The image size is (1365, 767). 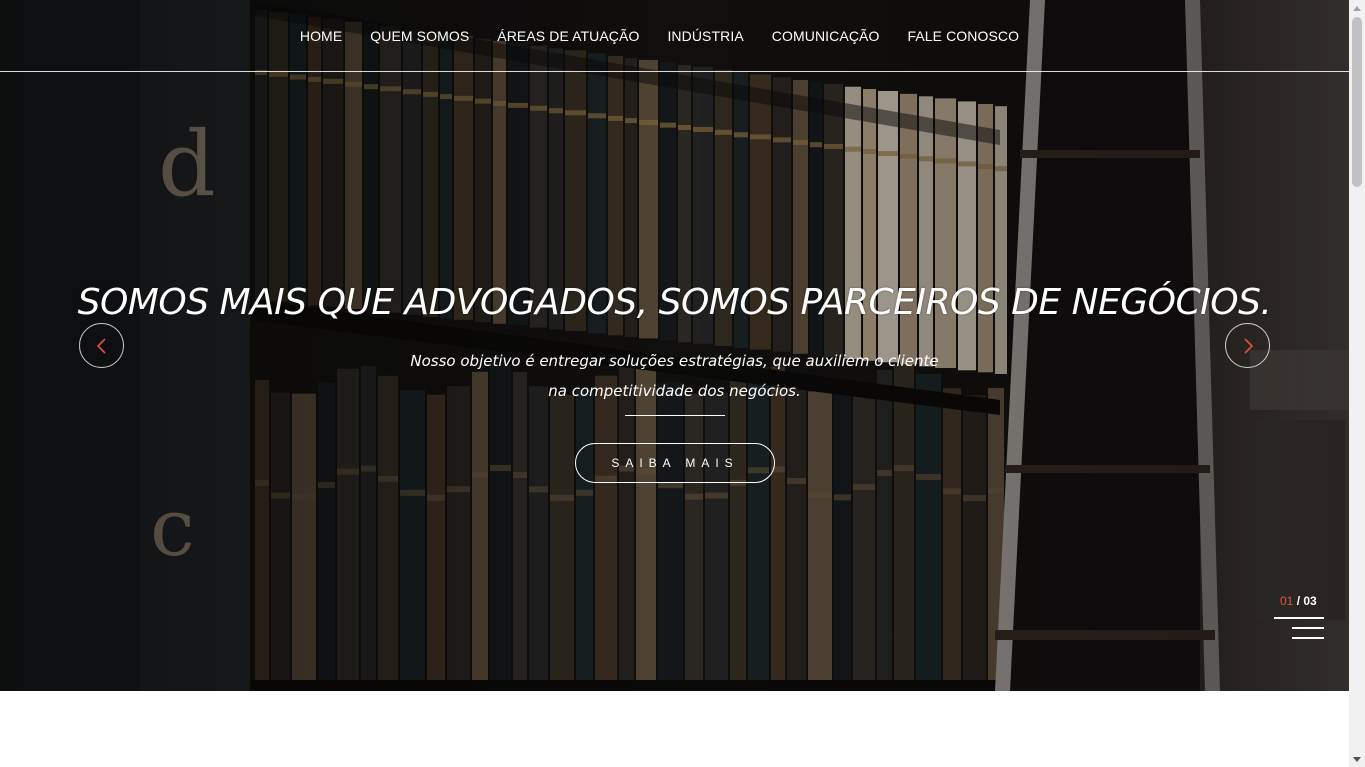 I want to click on hero-divider, so click(x=675, y=415).